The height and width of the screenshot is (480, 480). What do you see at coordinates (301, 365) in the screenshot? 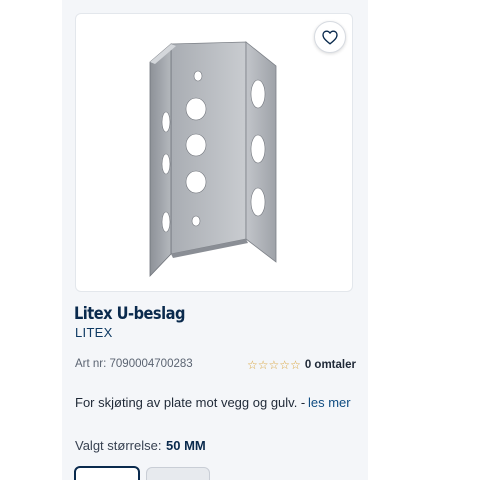
I see `product-rating: ☆ ☆ ☆ ☆ ☆ 0 omtaler` at bounding box center [301, 365].